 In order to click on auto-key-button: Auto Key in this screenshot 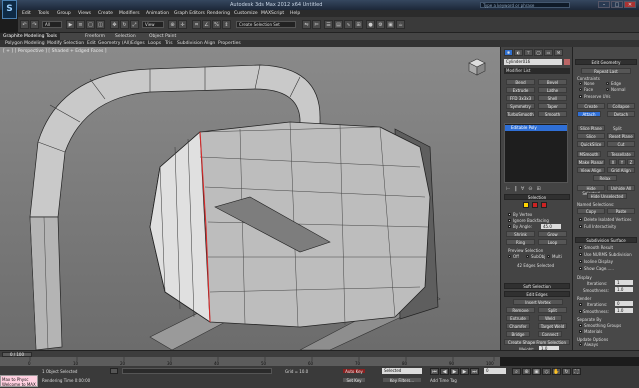, I will do `click(354, 371)`.